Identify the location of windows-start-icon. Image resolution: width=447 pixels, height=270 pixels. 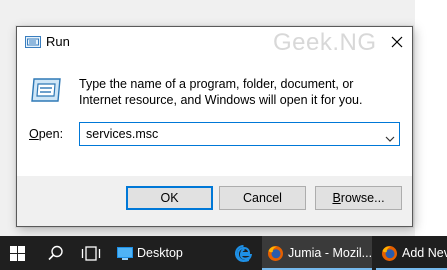
(17, 253).